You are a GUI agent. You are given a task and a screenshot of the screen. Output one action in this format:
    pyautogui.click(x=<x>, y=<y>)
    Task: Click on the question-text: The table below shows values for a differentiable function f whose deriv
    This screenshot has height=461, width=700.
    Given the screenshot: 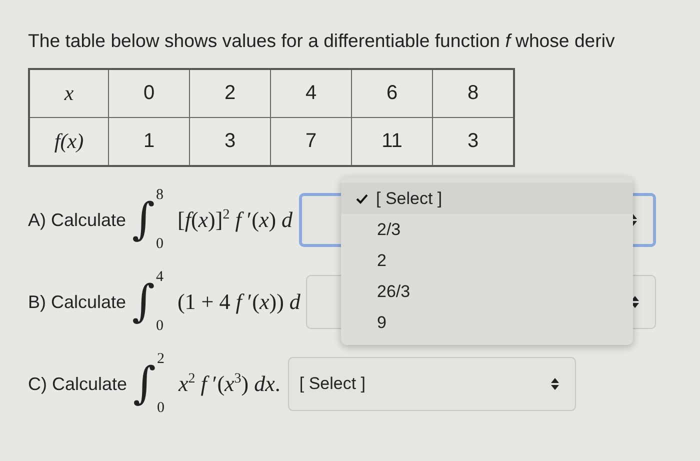 What is the action you would take?
    pyautogui.click(x=322, y=41)
    